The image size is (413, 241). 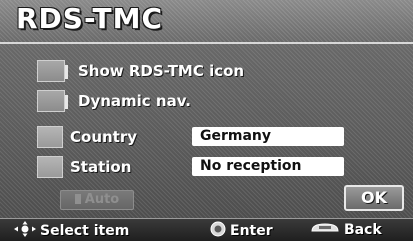 I want to click on auto-button: Auto, so click(x=97, y=200).